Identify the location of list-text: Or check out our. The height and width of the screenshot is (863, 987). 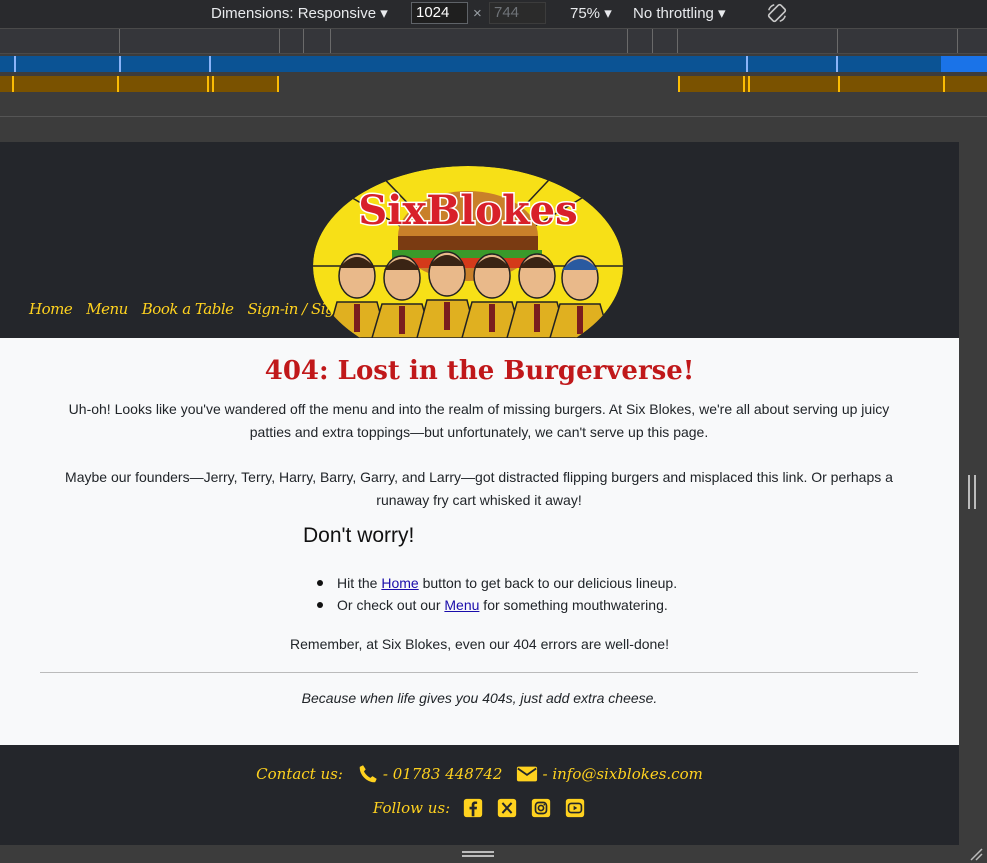
(391, 605).